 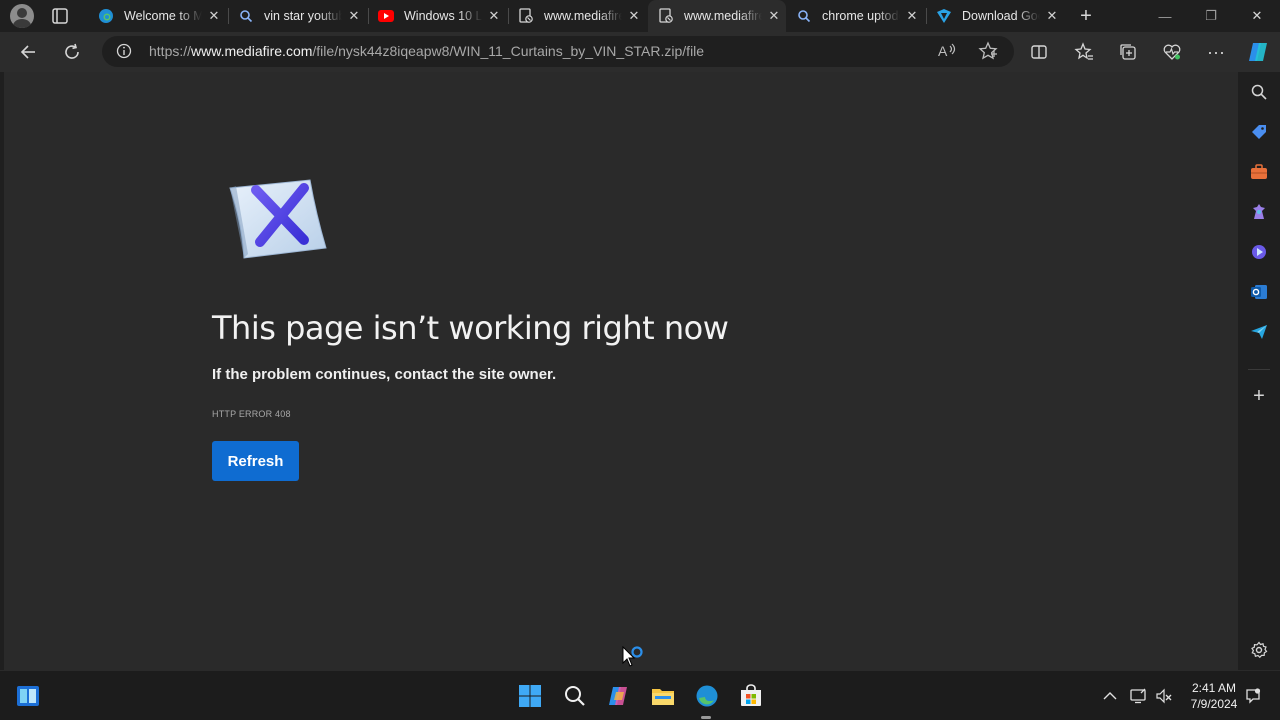 I want to click on sidebar-divider, so click(x=1259, y=369).